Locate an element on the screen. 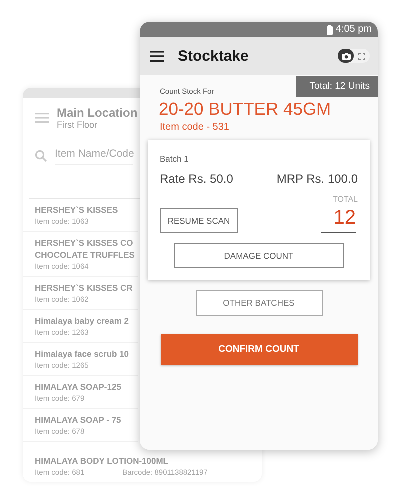  menu-icon is located at coordinates (157, 56).